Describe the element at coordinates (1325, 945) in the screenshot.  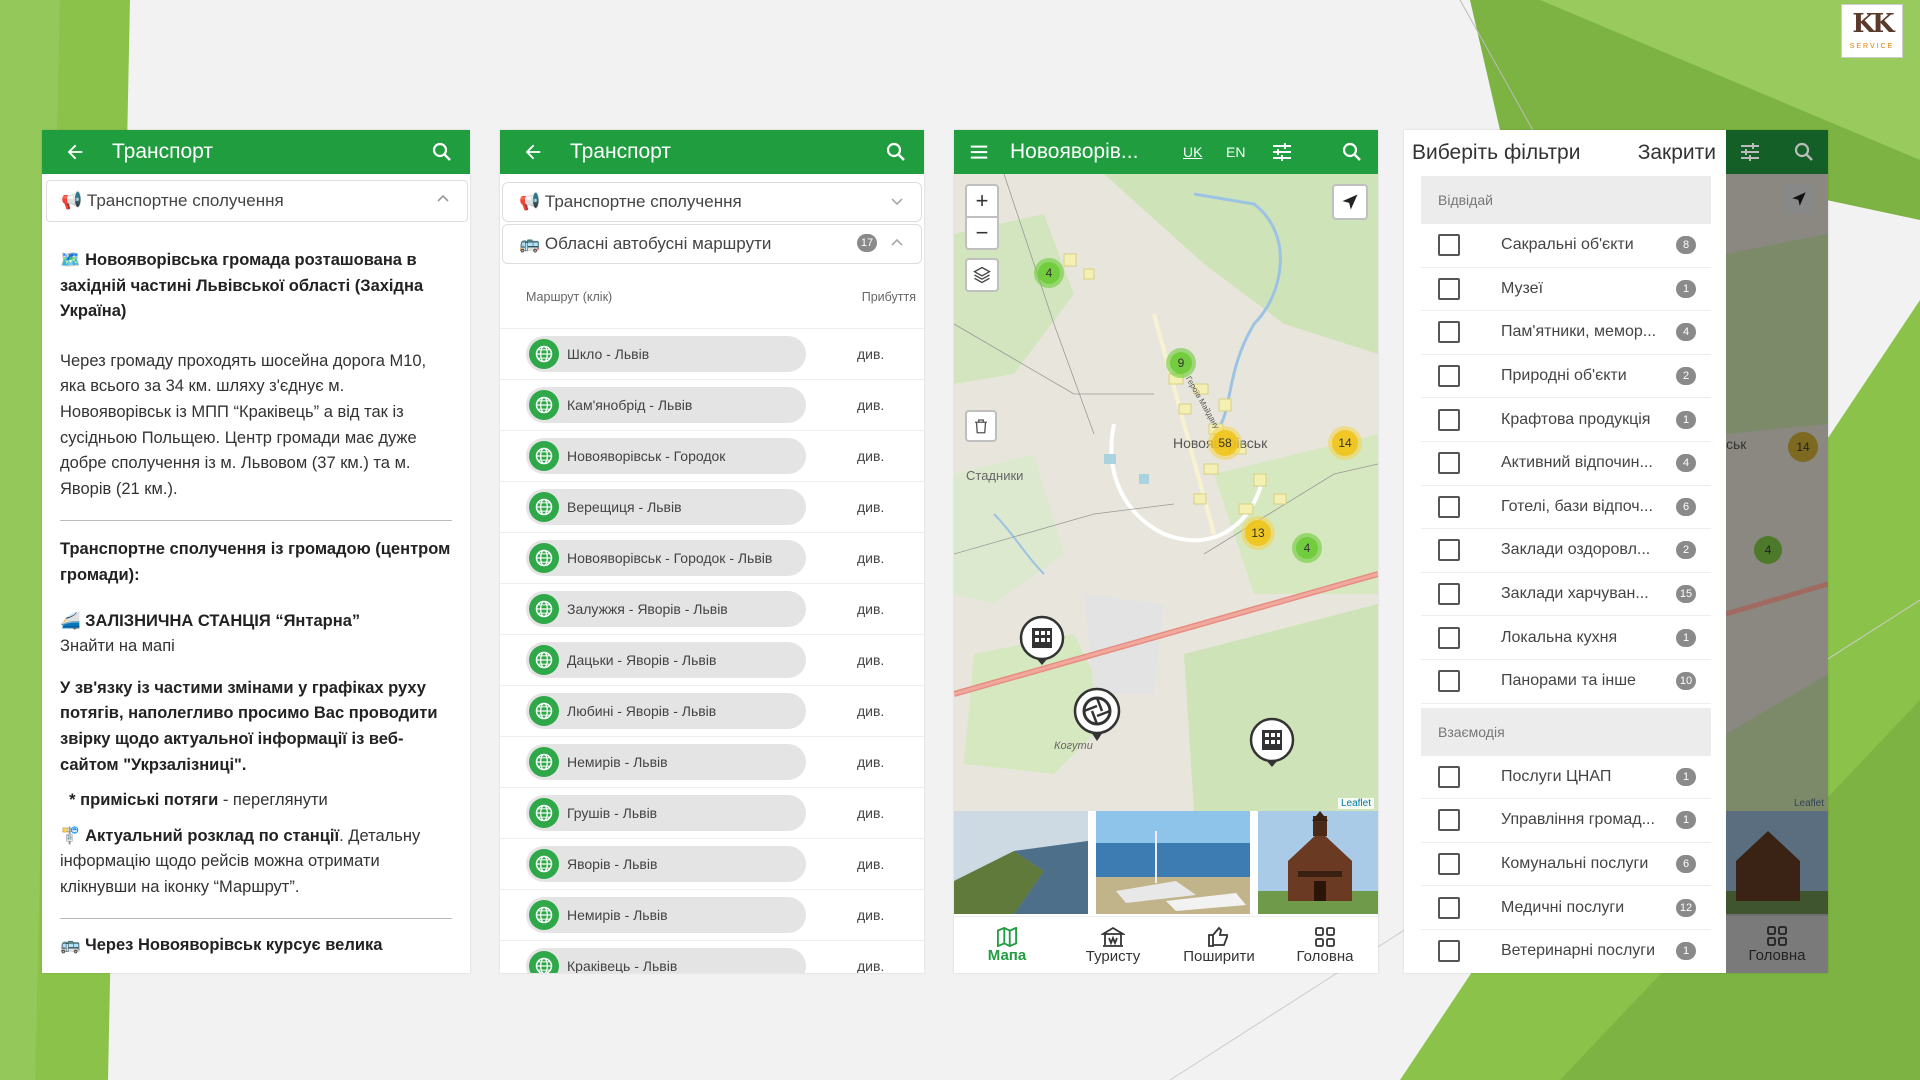
I see `nav-home: Головна` at that location.